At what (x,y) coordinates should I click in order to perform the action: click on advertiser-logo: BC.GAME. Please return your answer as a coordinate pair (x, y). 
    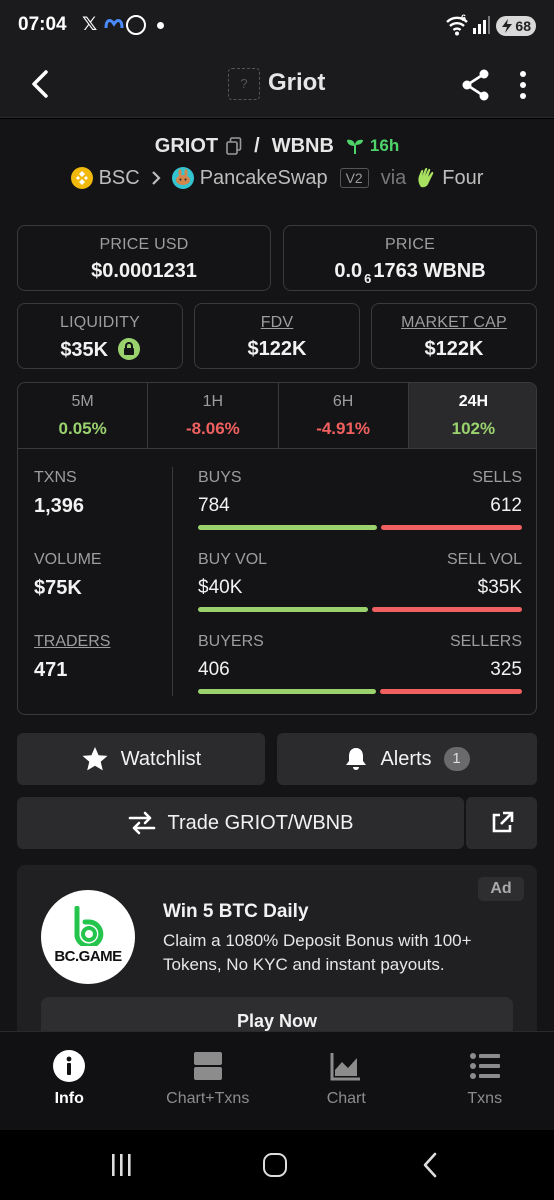
    Looking at the image, I should click on (88, 937).